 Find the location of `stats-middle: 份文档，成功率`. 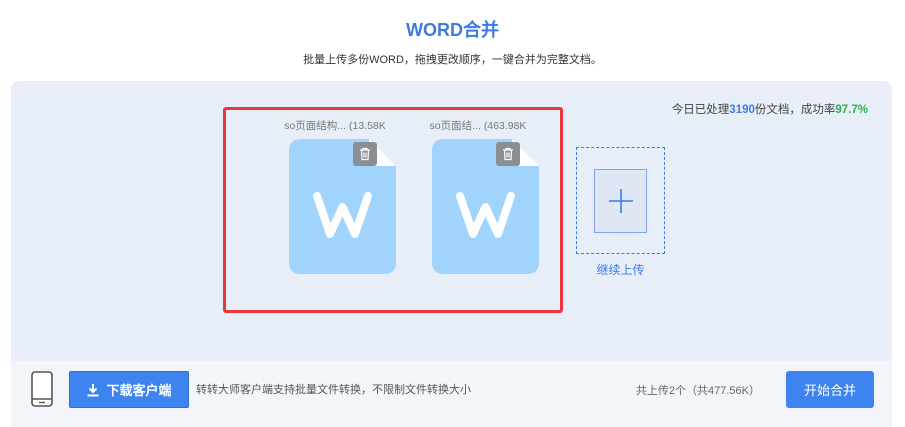

stats-middle: 份文档，成功率 is located at coordinates (795, 110).